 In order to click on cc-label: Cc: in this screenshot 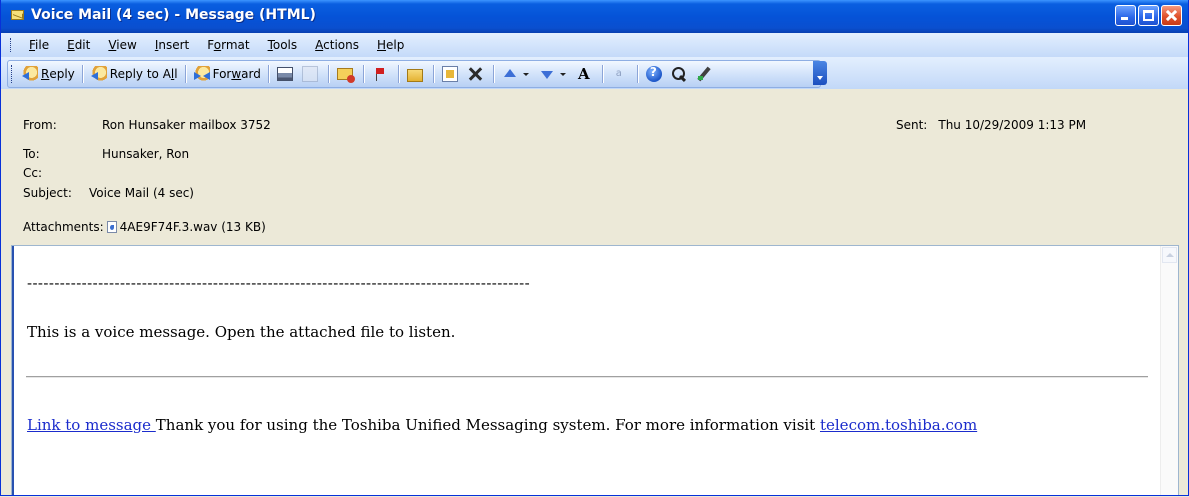, I will do `click(33, 173)`.